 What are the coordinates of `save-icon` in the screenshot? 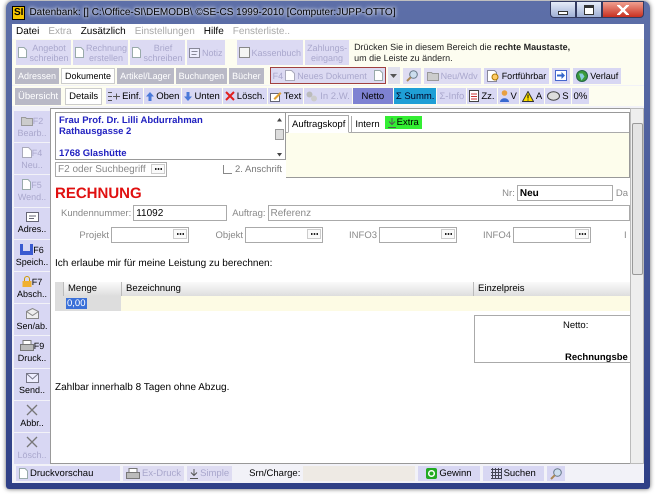 It's located at (27, 249).